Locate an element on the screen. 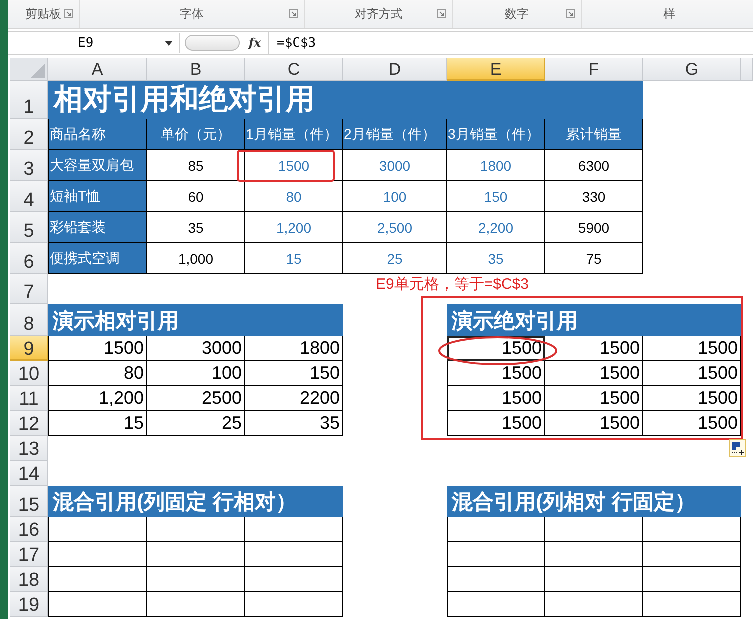  column-heading: 单价（元） is located at coordinates (196, 134).